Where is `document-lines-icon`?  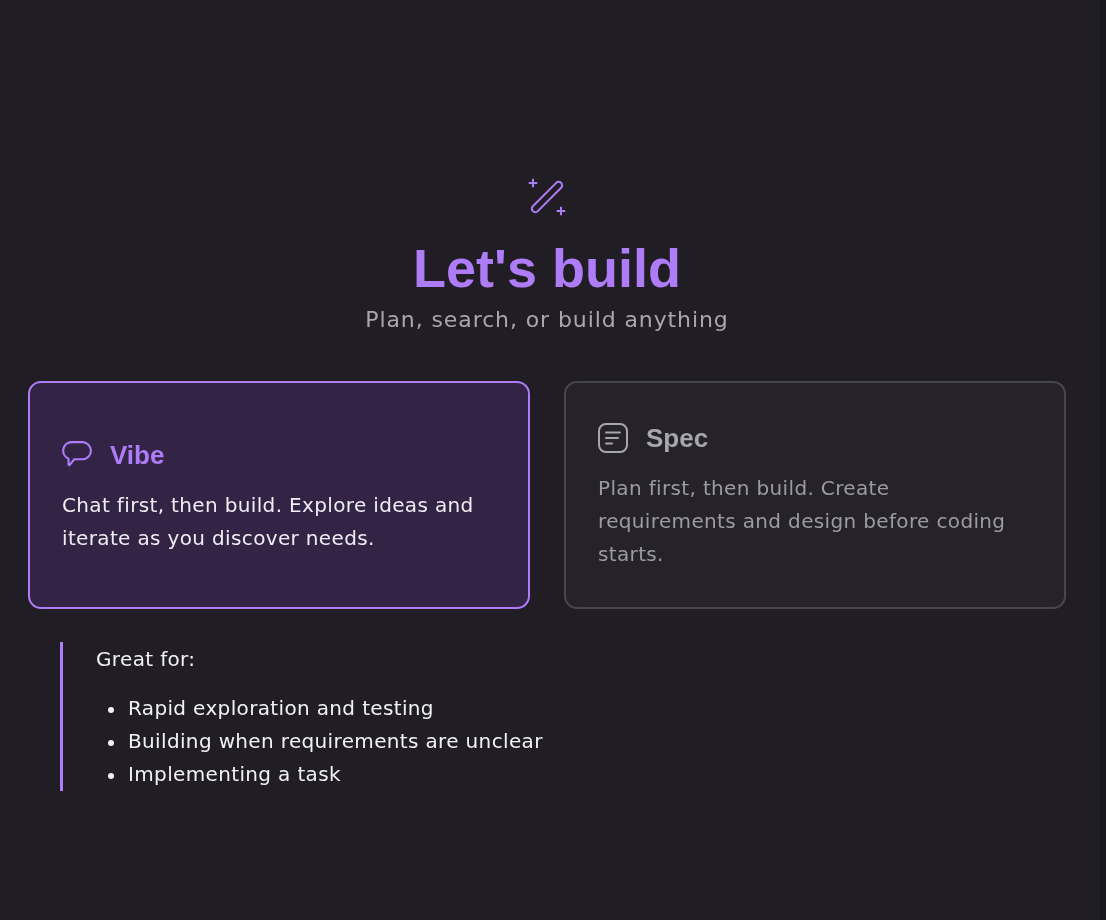
document-lines-icon is located at coordinates (613, 438).